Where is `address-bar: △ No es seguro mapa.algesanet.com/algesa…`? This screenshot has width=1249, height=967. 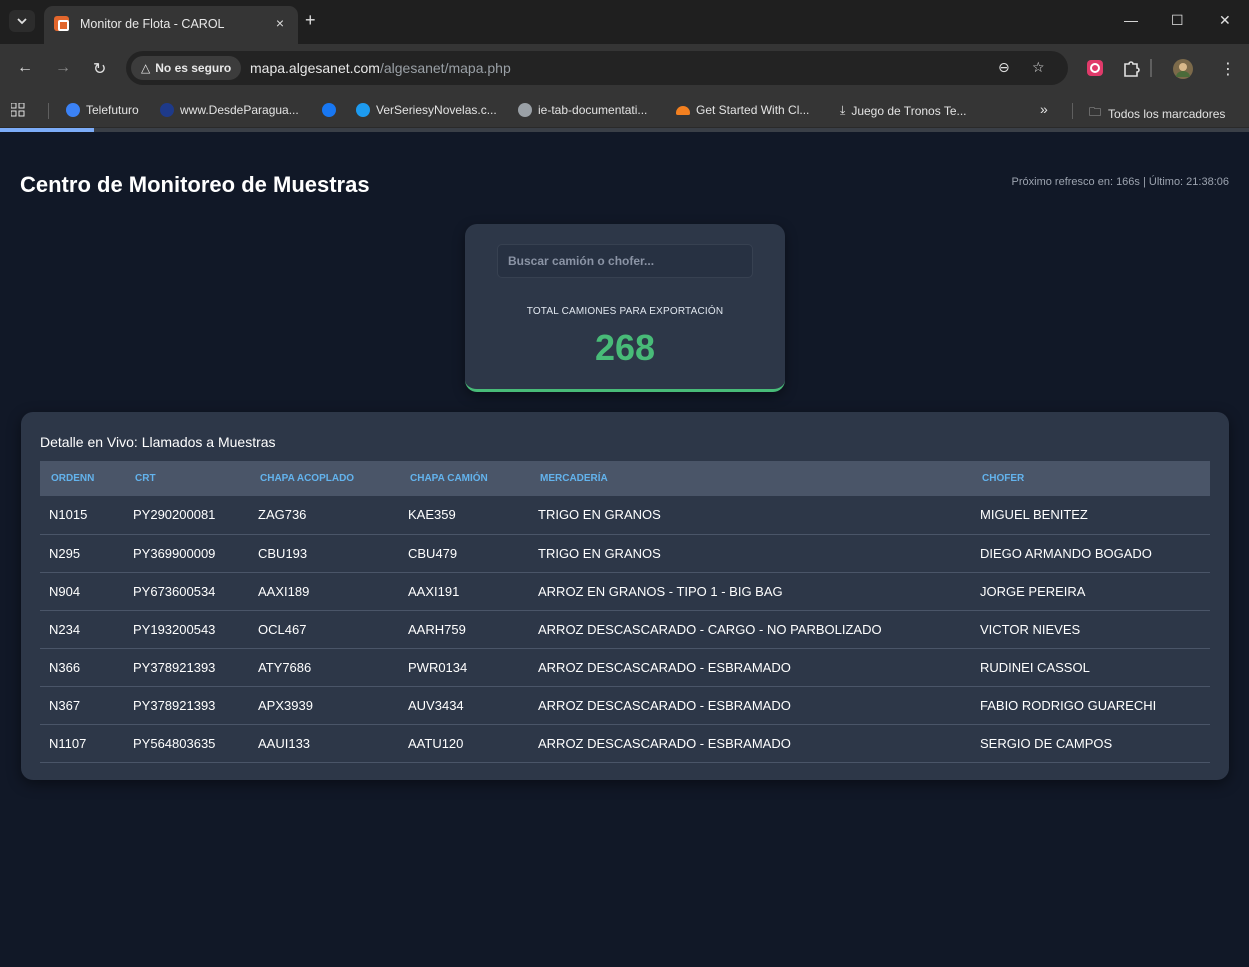 address-bar: △ No es seguro mapa.algesanet.com/algesa… is located at coordinates (597, 68).